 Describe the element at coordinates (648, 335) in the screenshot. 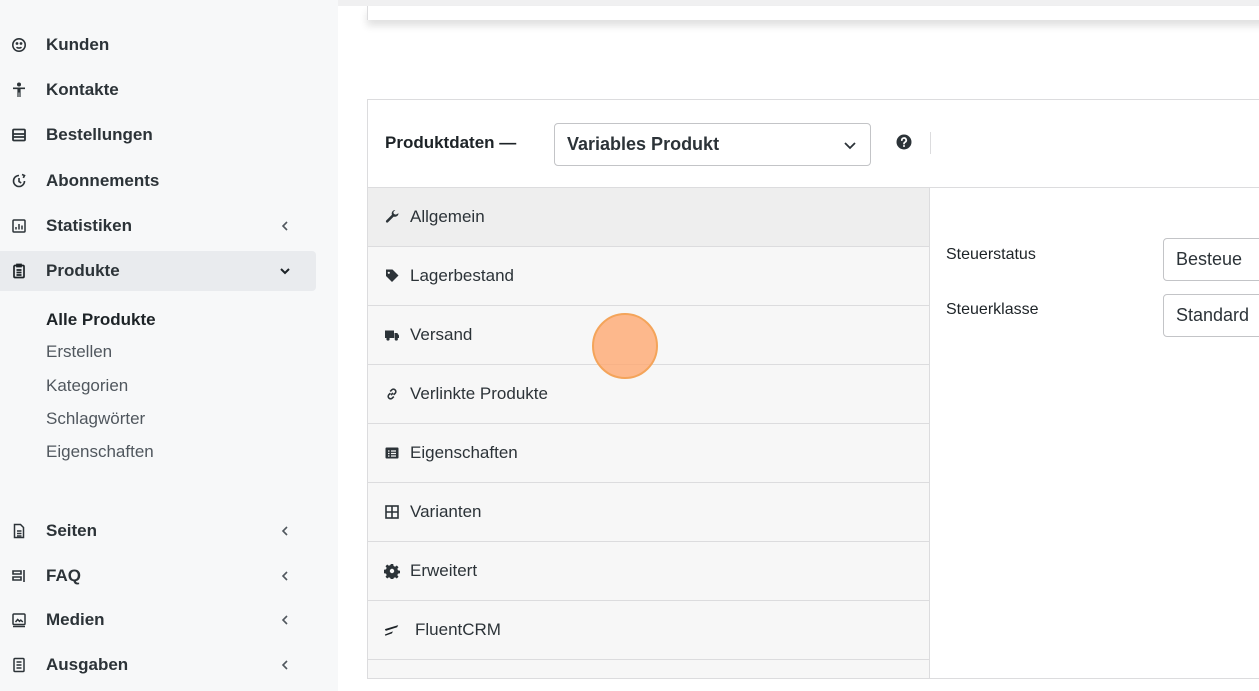

I see `tab-versand: Versand` at that location.